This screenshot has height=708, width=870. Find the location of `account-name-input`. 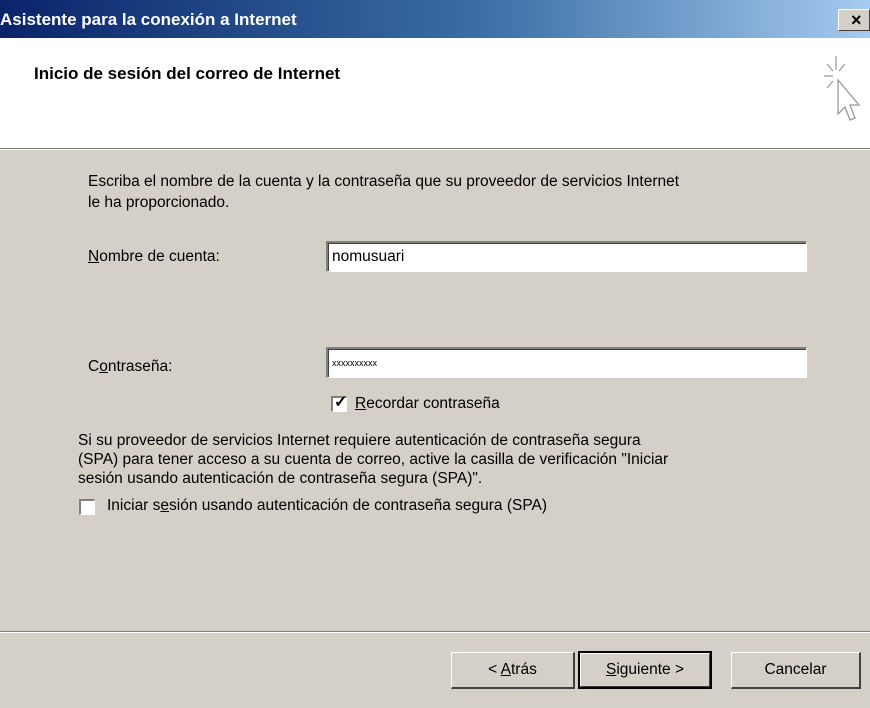

account-name-input is located at coordinates (567, 257).